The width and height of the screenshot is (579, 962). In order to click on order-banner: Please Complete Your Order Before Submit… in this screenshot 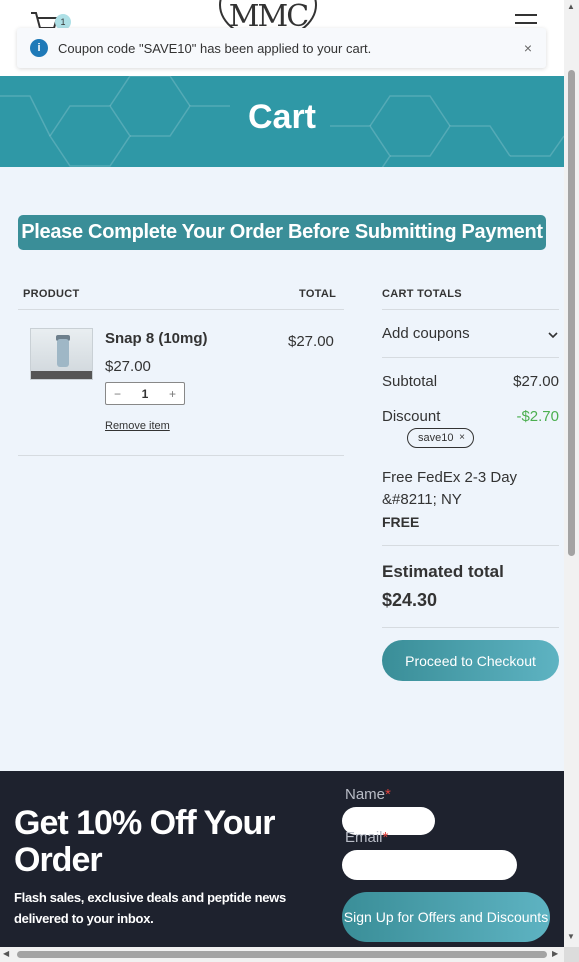, I will do `click(282, 232)`.